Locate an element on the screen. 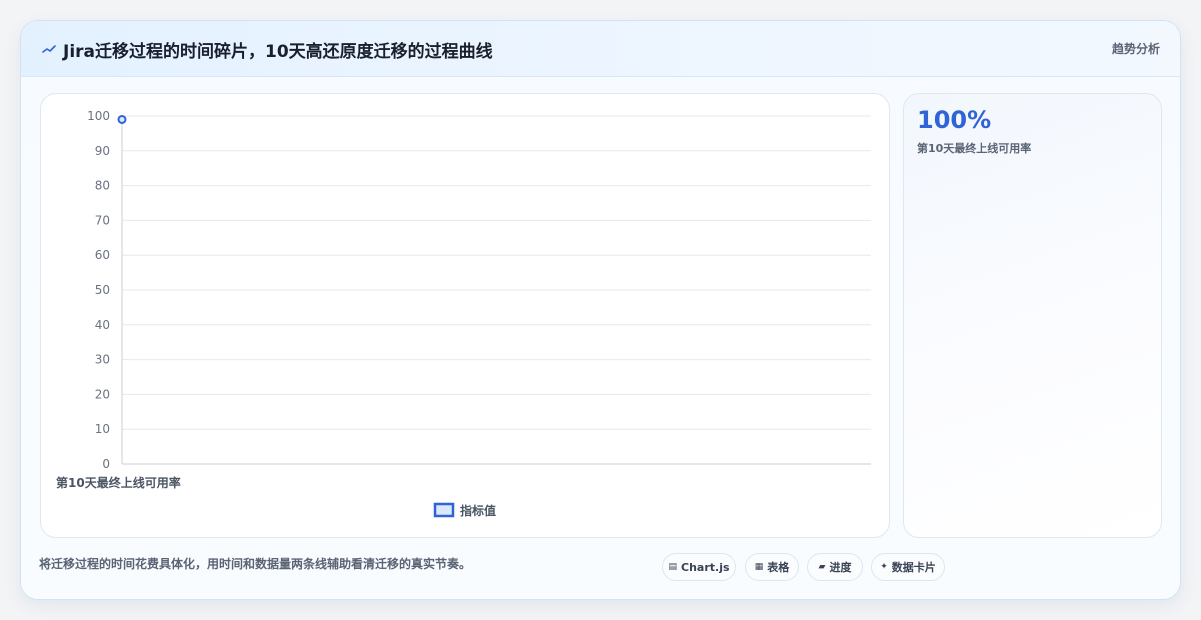 The width and height of the screenshot is (1201, 620). chip-label: 进度 is located at coordinates (840, 567).